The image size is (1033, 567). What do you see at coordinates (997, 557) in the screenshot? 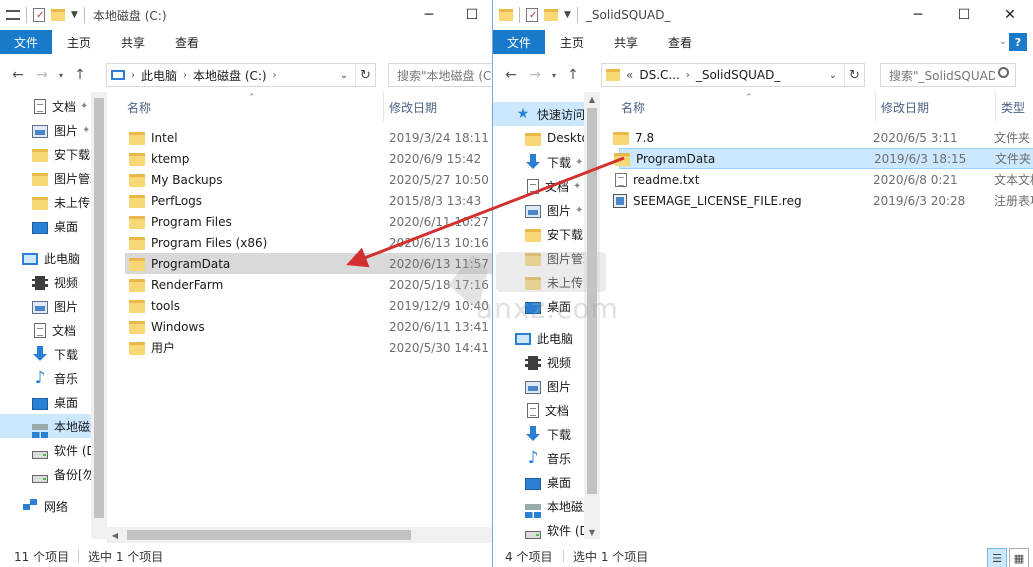
I see `details-view-button: ☰` at bounding box center [997, 557].